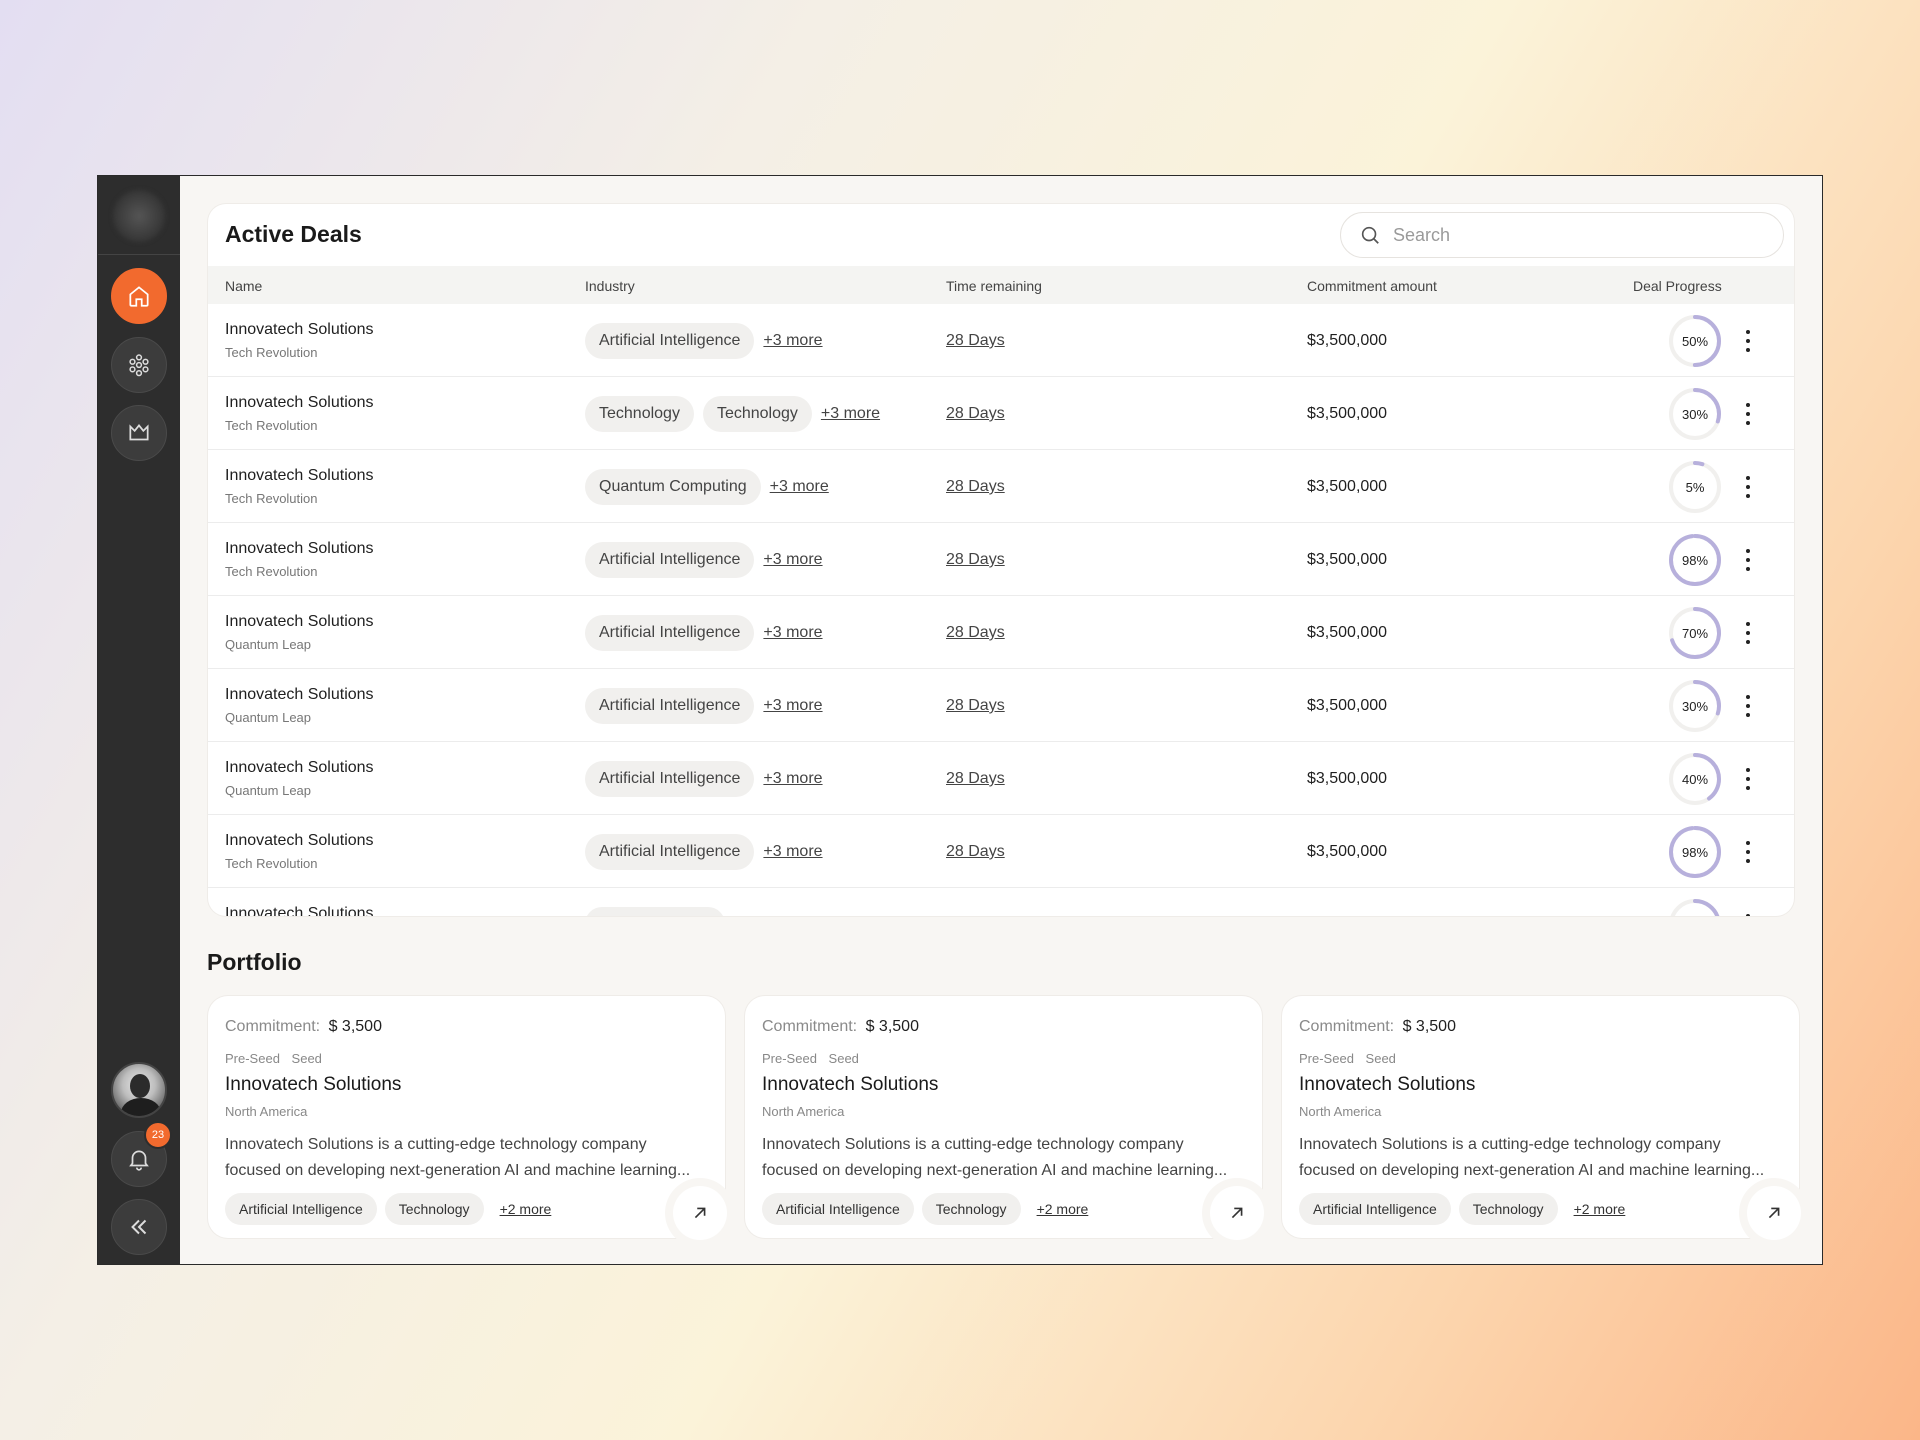  Describe the element at coordinates (1001, 902) in the screenshot. I see `table-row: Innovatech Solutions` at that location.